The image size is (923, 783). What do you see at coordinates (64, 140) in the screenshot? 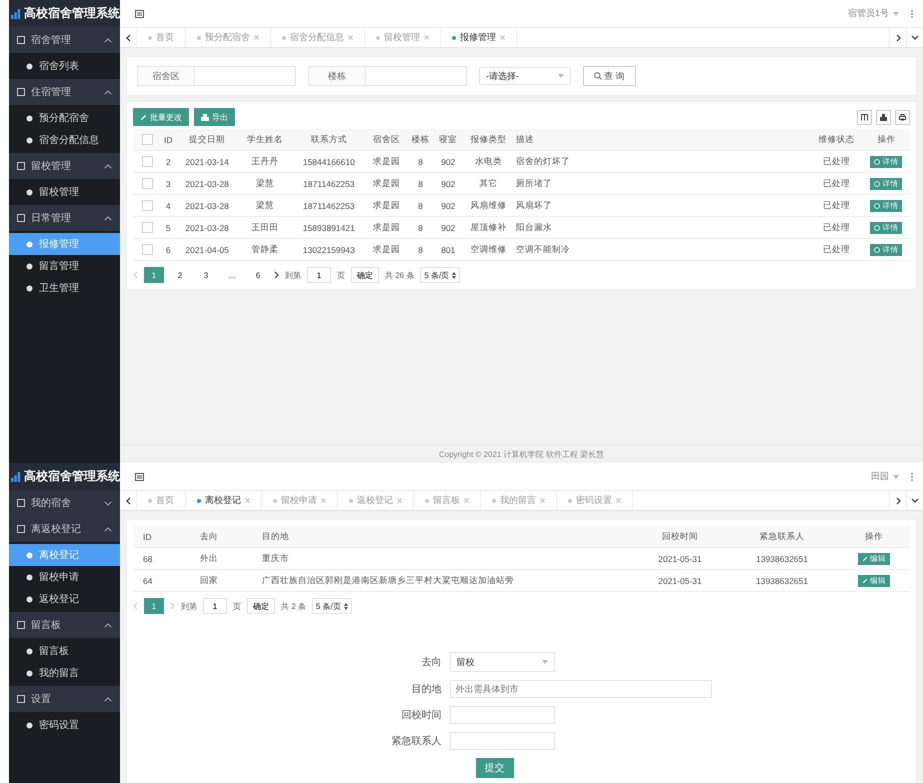
I see `menu-item: 宿舍分配信息` at bounding box center [64, 140].